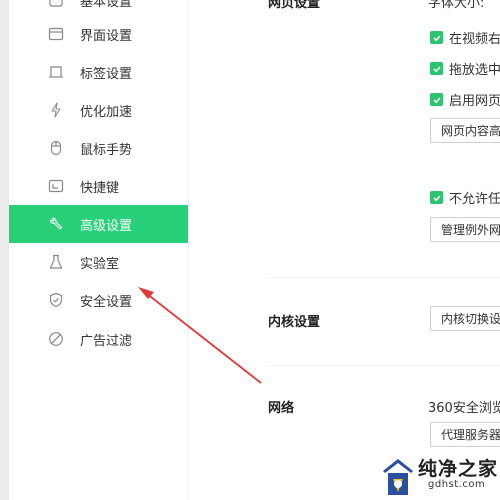 This screenshot has height=500, width=500. I want to click on sidebar-item-shortcuts: 快捷键, so click(98, 186).